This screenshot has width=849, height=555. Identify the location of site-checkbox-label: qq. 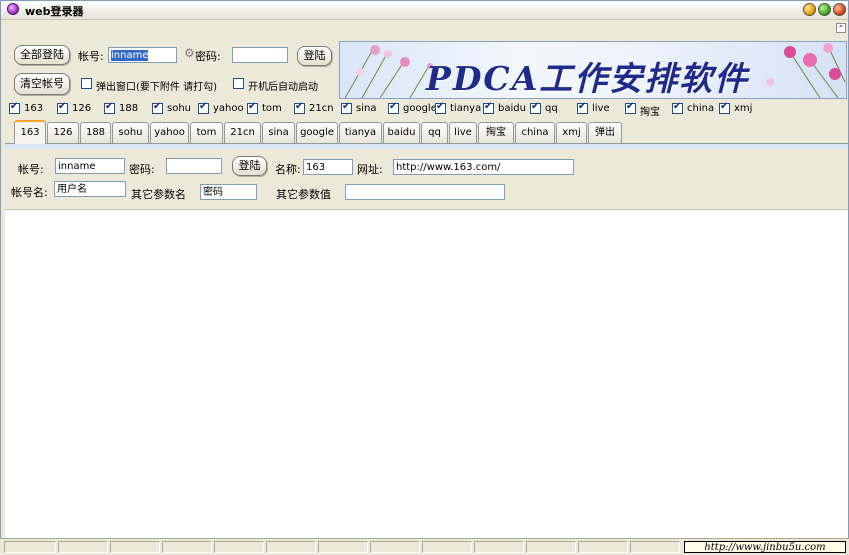
(551, 108).